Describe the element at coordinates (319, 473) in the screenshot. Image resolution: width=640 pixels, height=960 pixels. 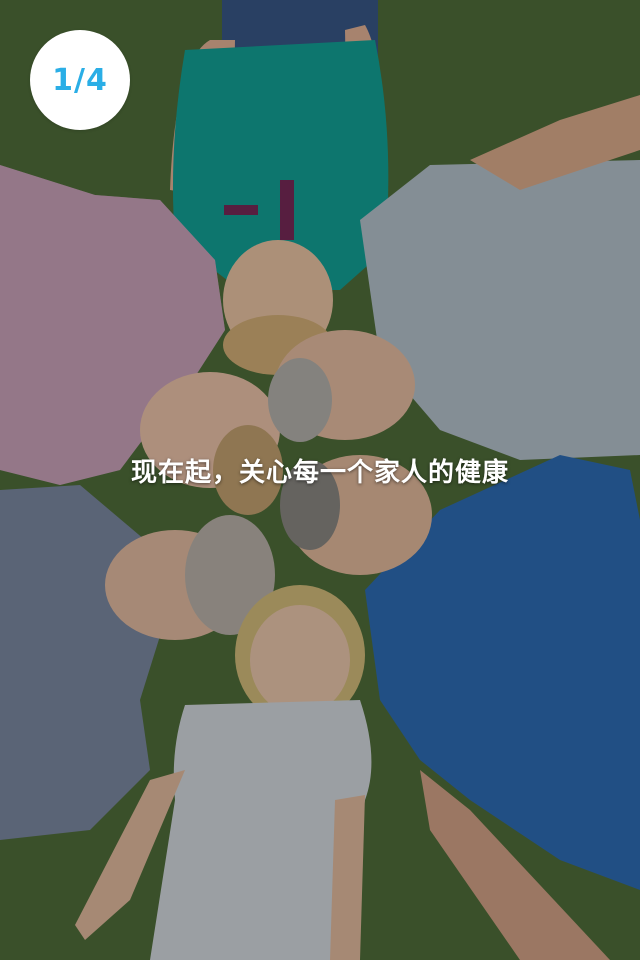
I see `onboarding-tagline: 现在起，关心每一个家人的健康` at that location.